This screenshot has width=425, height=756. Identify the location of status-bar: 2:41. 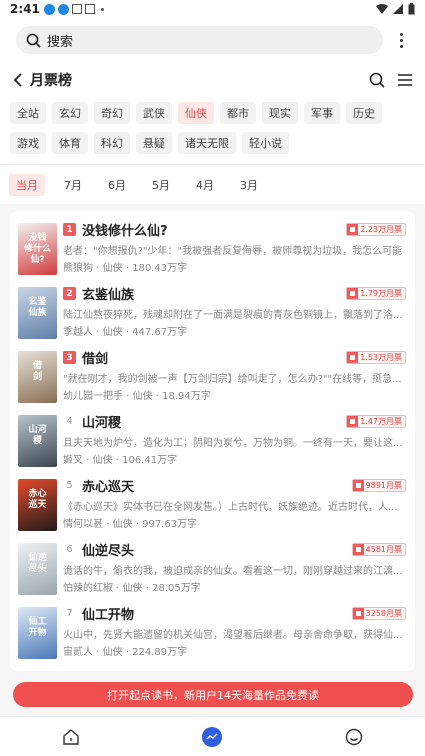
(212, 9).